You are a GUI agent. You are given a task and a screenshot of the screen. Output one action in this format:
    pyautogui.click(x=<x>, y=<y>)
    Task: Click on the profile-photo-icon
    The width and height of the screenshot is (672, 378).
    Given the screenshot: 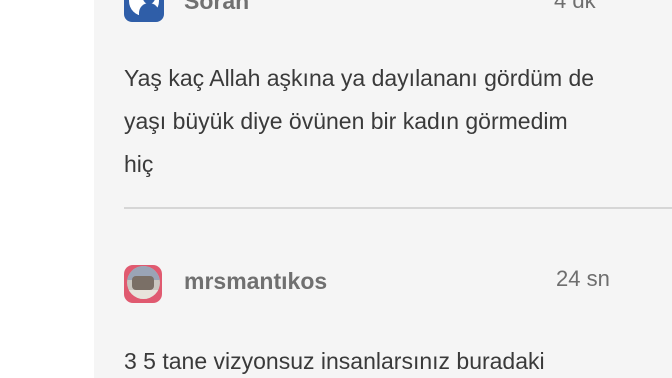 What is the action you would take?
    pyautogui.click(x=143, y=282)
    